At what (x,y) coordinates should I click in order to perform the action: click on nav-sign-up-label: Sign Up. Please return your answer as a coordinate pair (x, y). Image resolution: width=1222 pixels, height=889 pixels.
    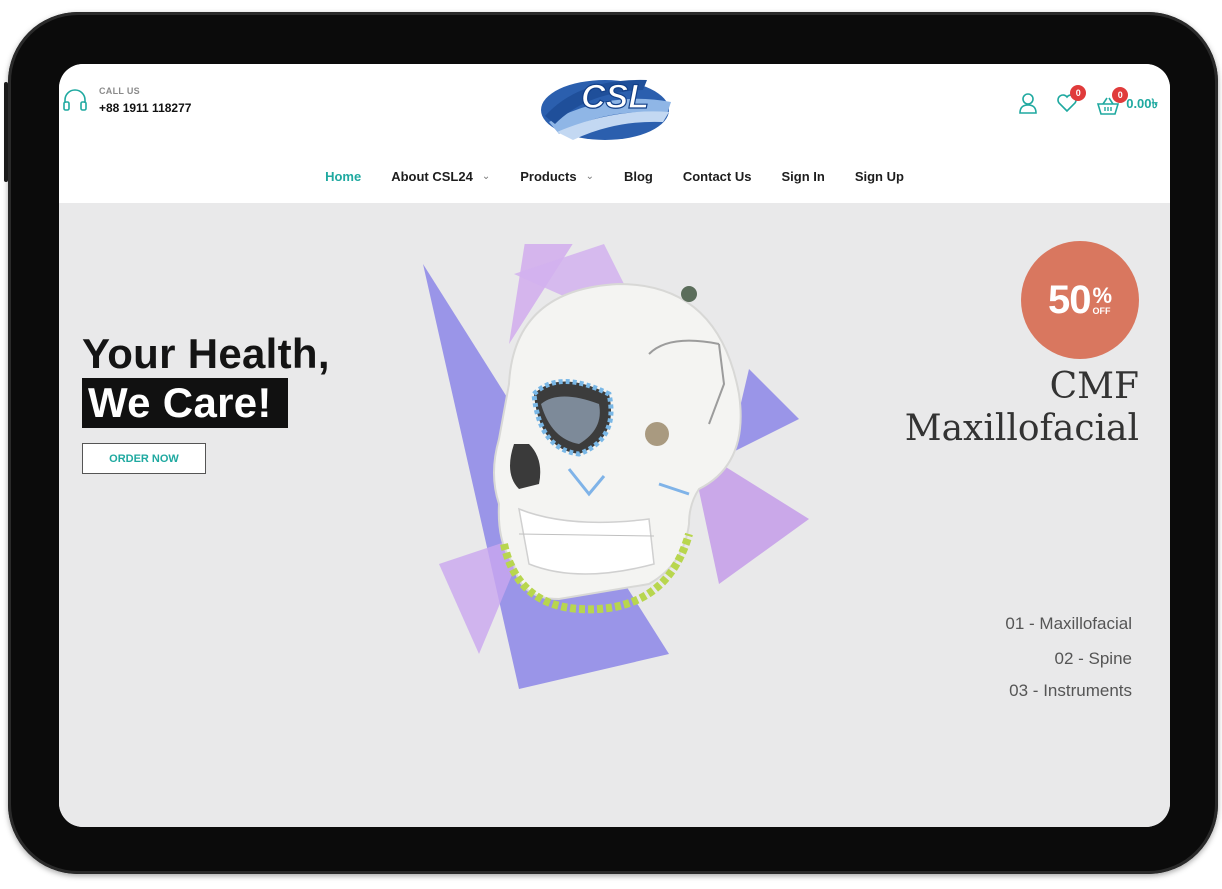
    Looking at the image, I should click on (879, 176).